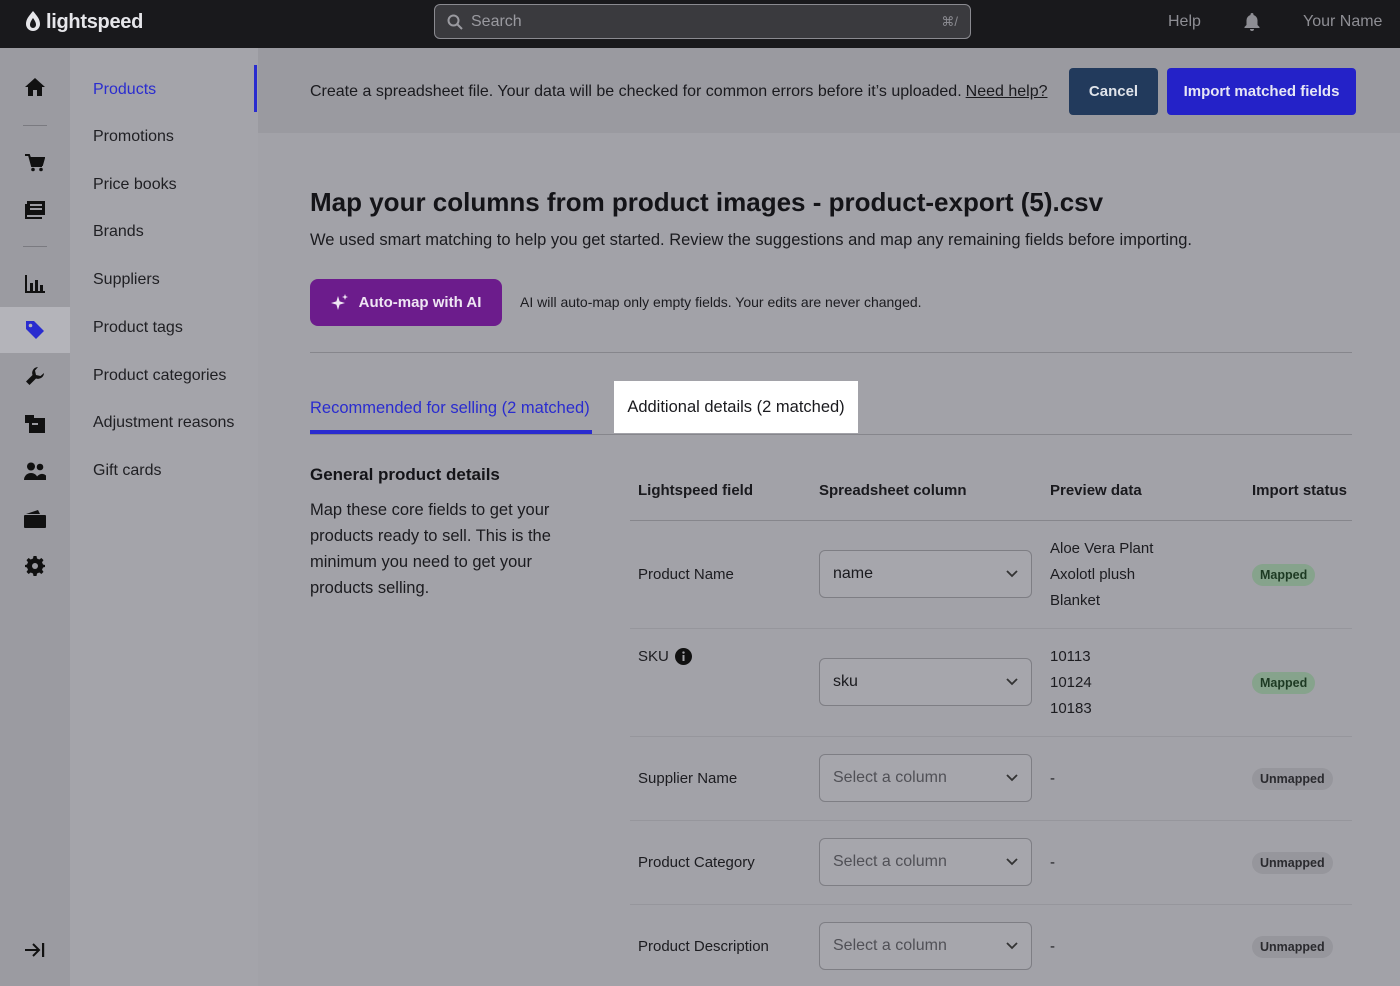 The height and width of the screenshot is (986, 1400). I want to click on table-header-divider, so click(991, 520).